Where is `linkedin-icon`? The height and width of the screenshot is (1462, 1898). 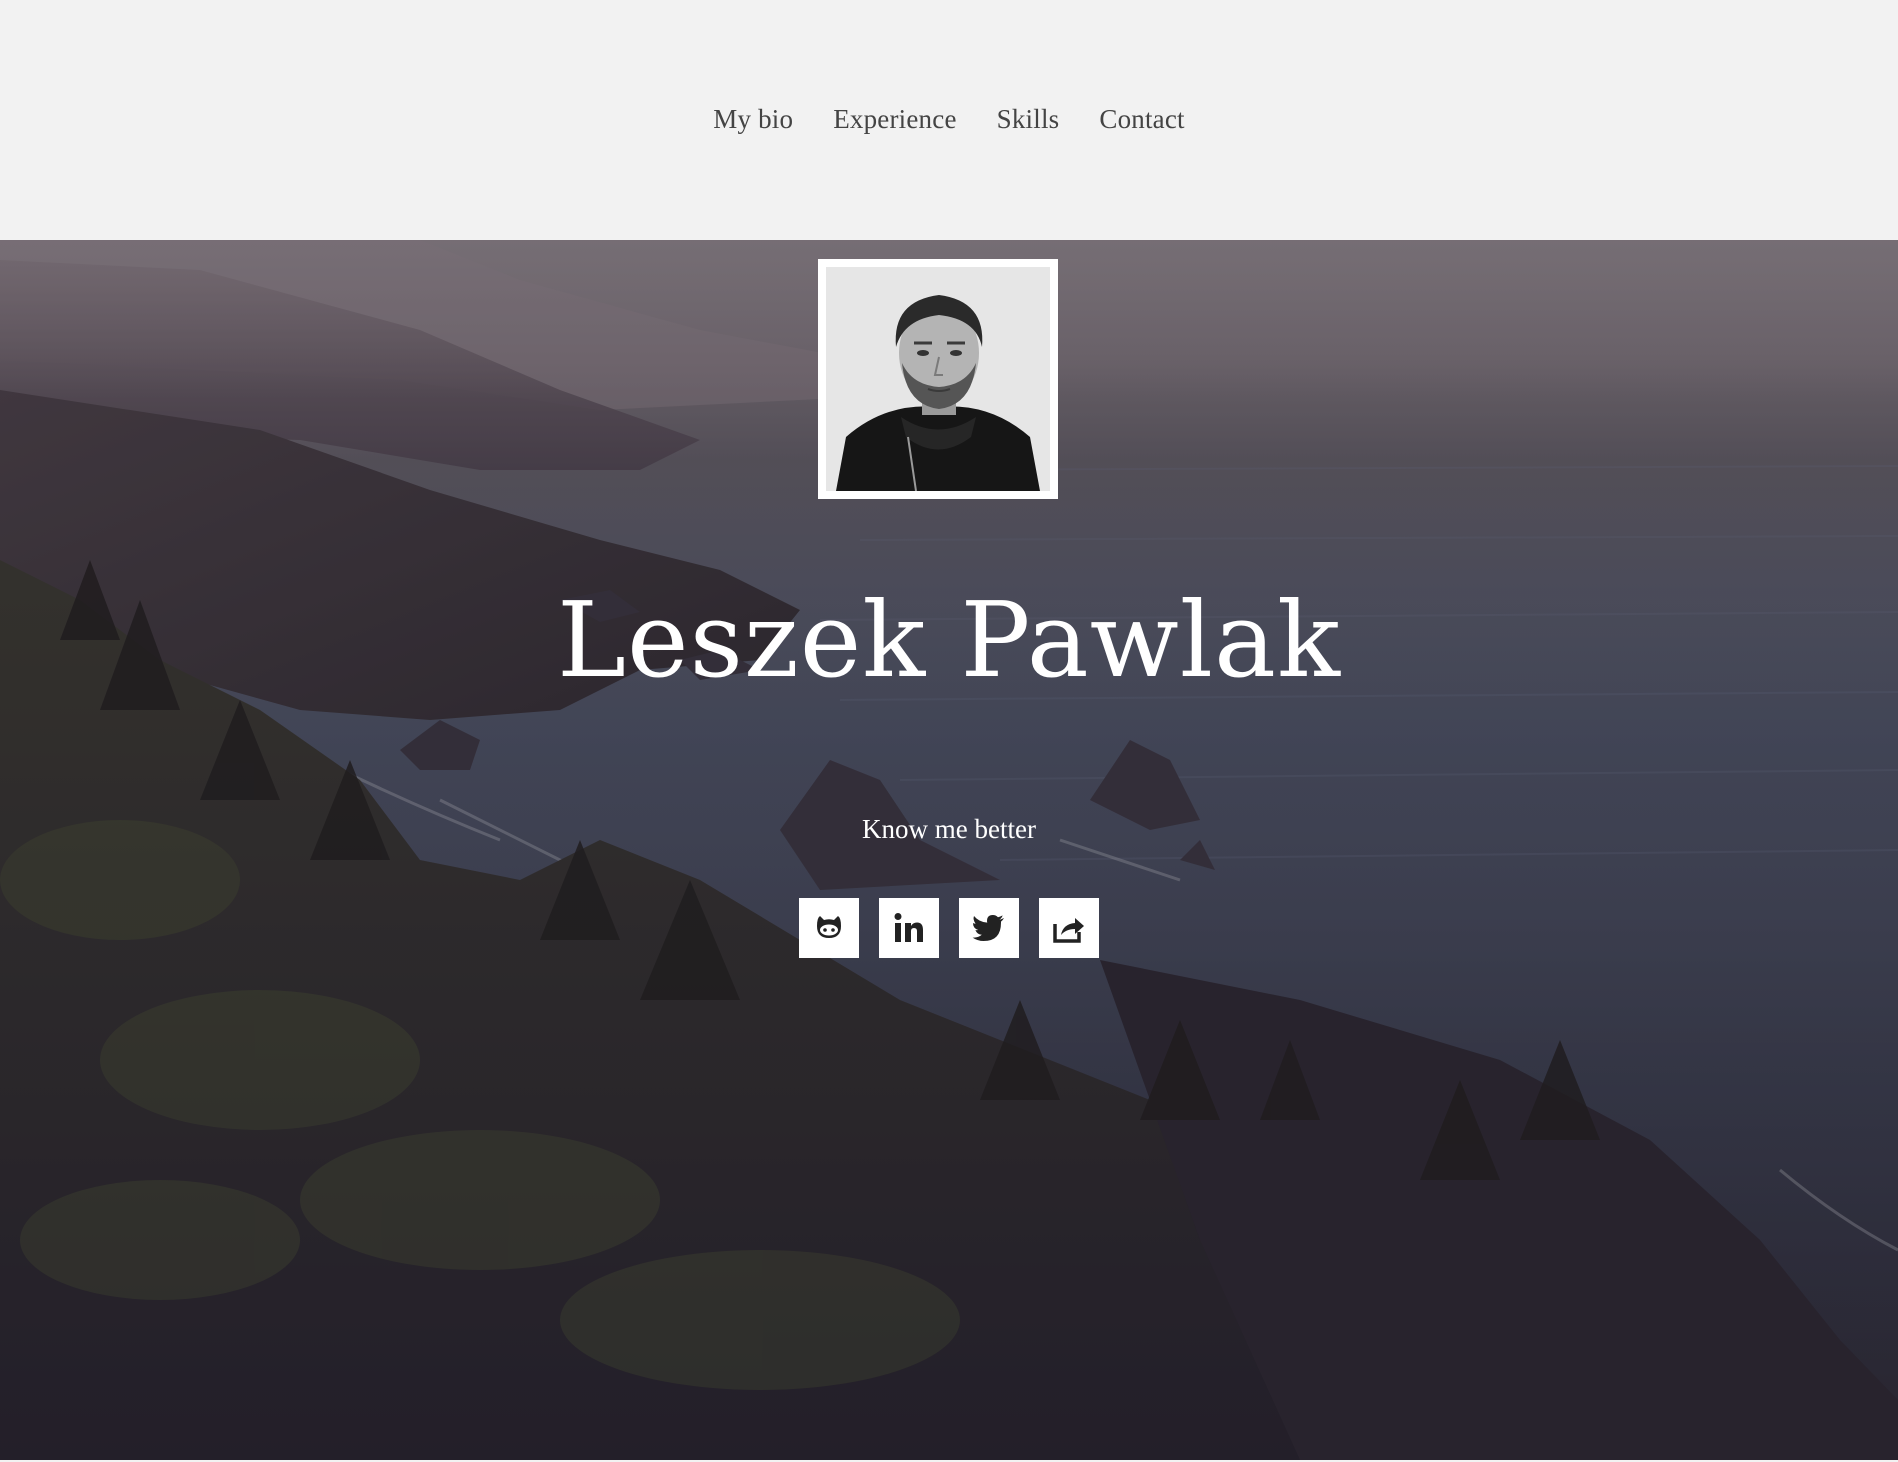
linkedin-icon is located at coordinates (908, 927).